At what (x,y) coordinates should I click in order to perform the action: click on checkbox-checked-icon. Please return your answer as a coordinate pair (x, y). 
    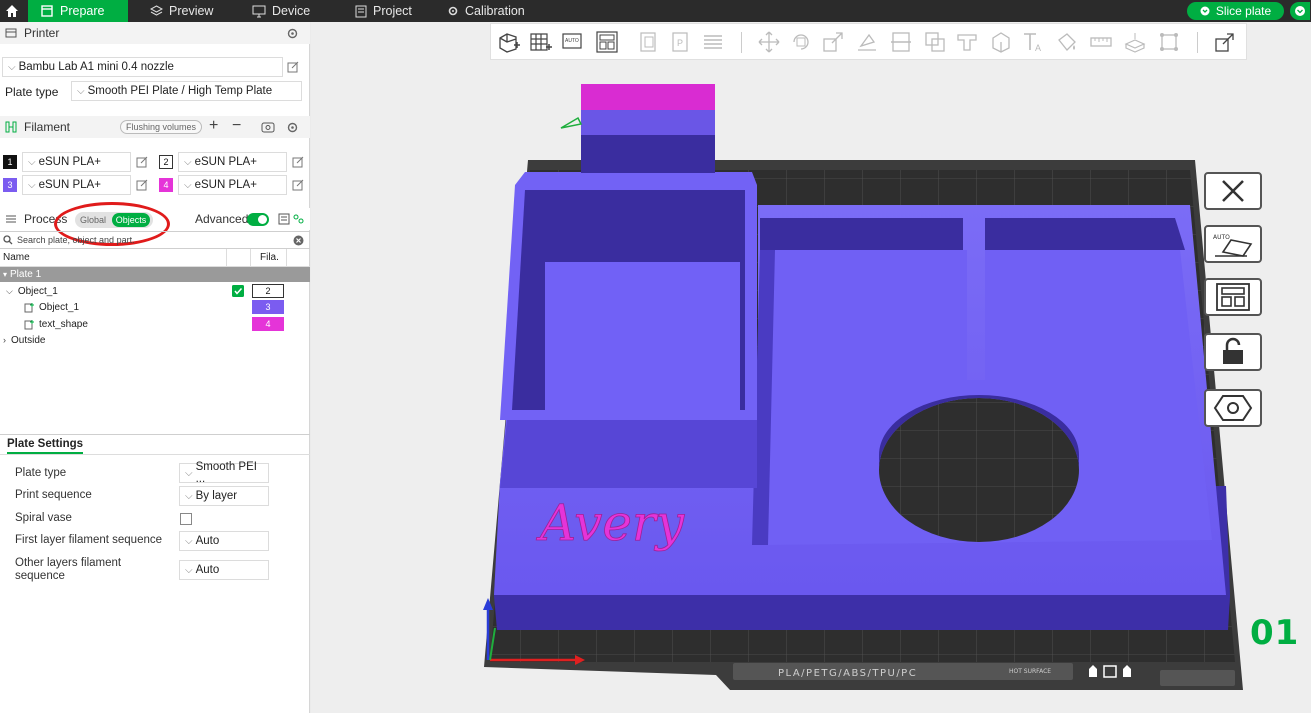
    Looking at the image, I should click on (238, 291).